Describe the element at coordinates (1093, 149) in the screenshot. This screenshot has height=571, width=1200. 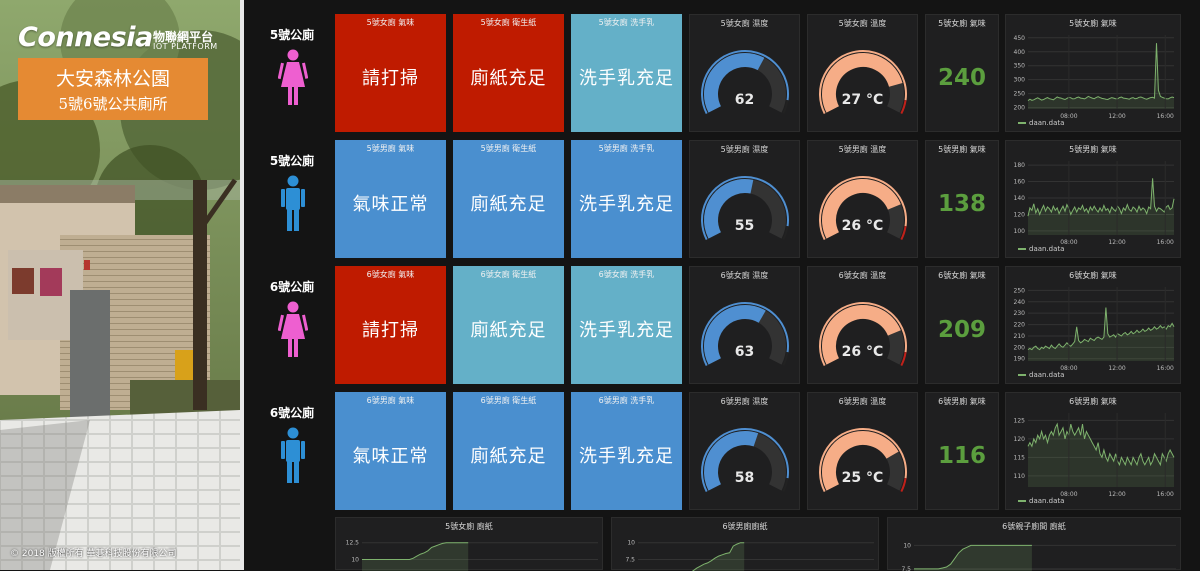
I see `panel-title: 5號男廁 氣味` at that location.